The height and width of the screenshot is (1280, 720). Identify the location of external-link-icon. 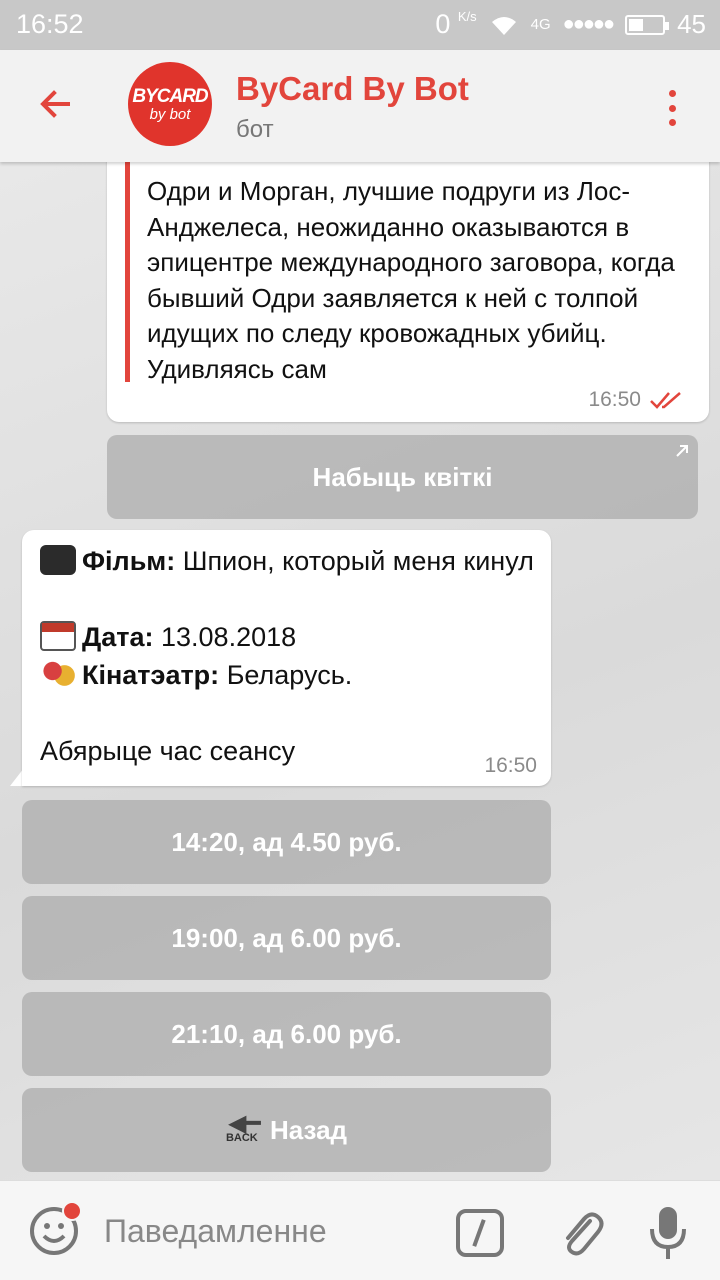
(682, 451).